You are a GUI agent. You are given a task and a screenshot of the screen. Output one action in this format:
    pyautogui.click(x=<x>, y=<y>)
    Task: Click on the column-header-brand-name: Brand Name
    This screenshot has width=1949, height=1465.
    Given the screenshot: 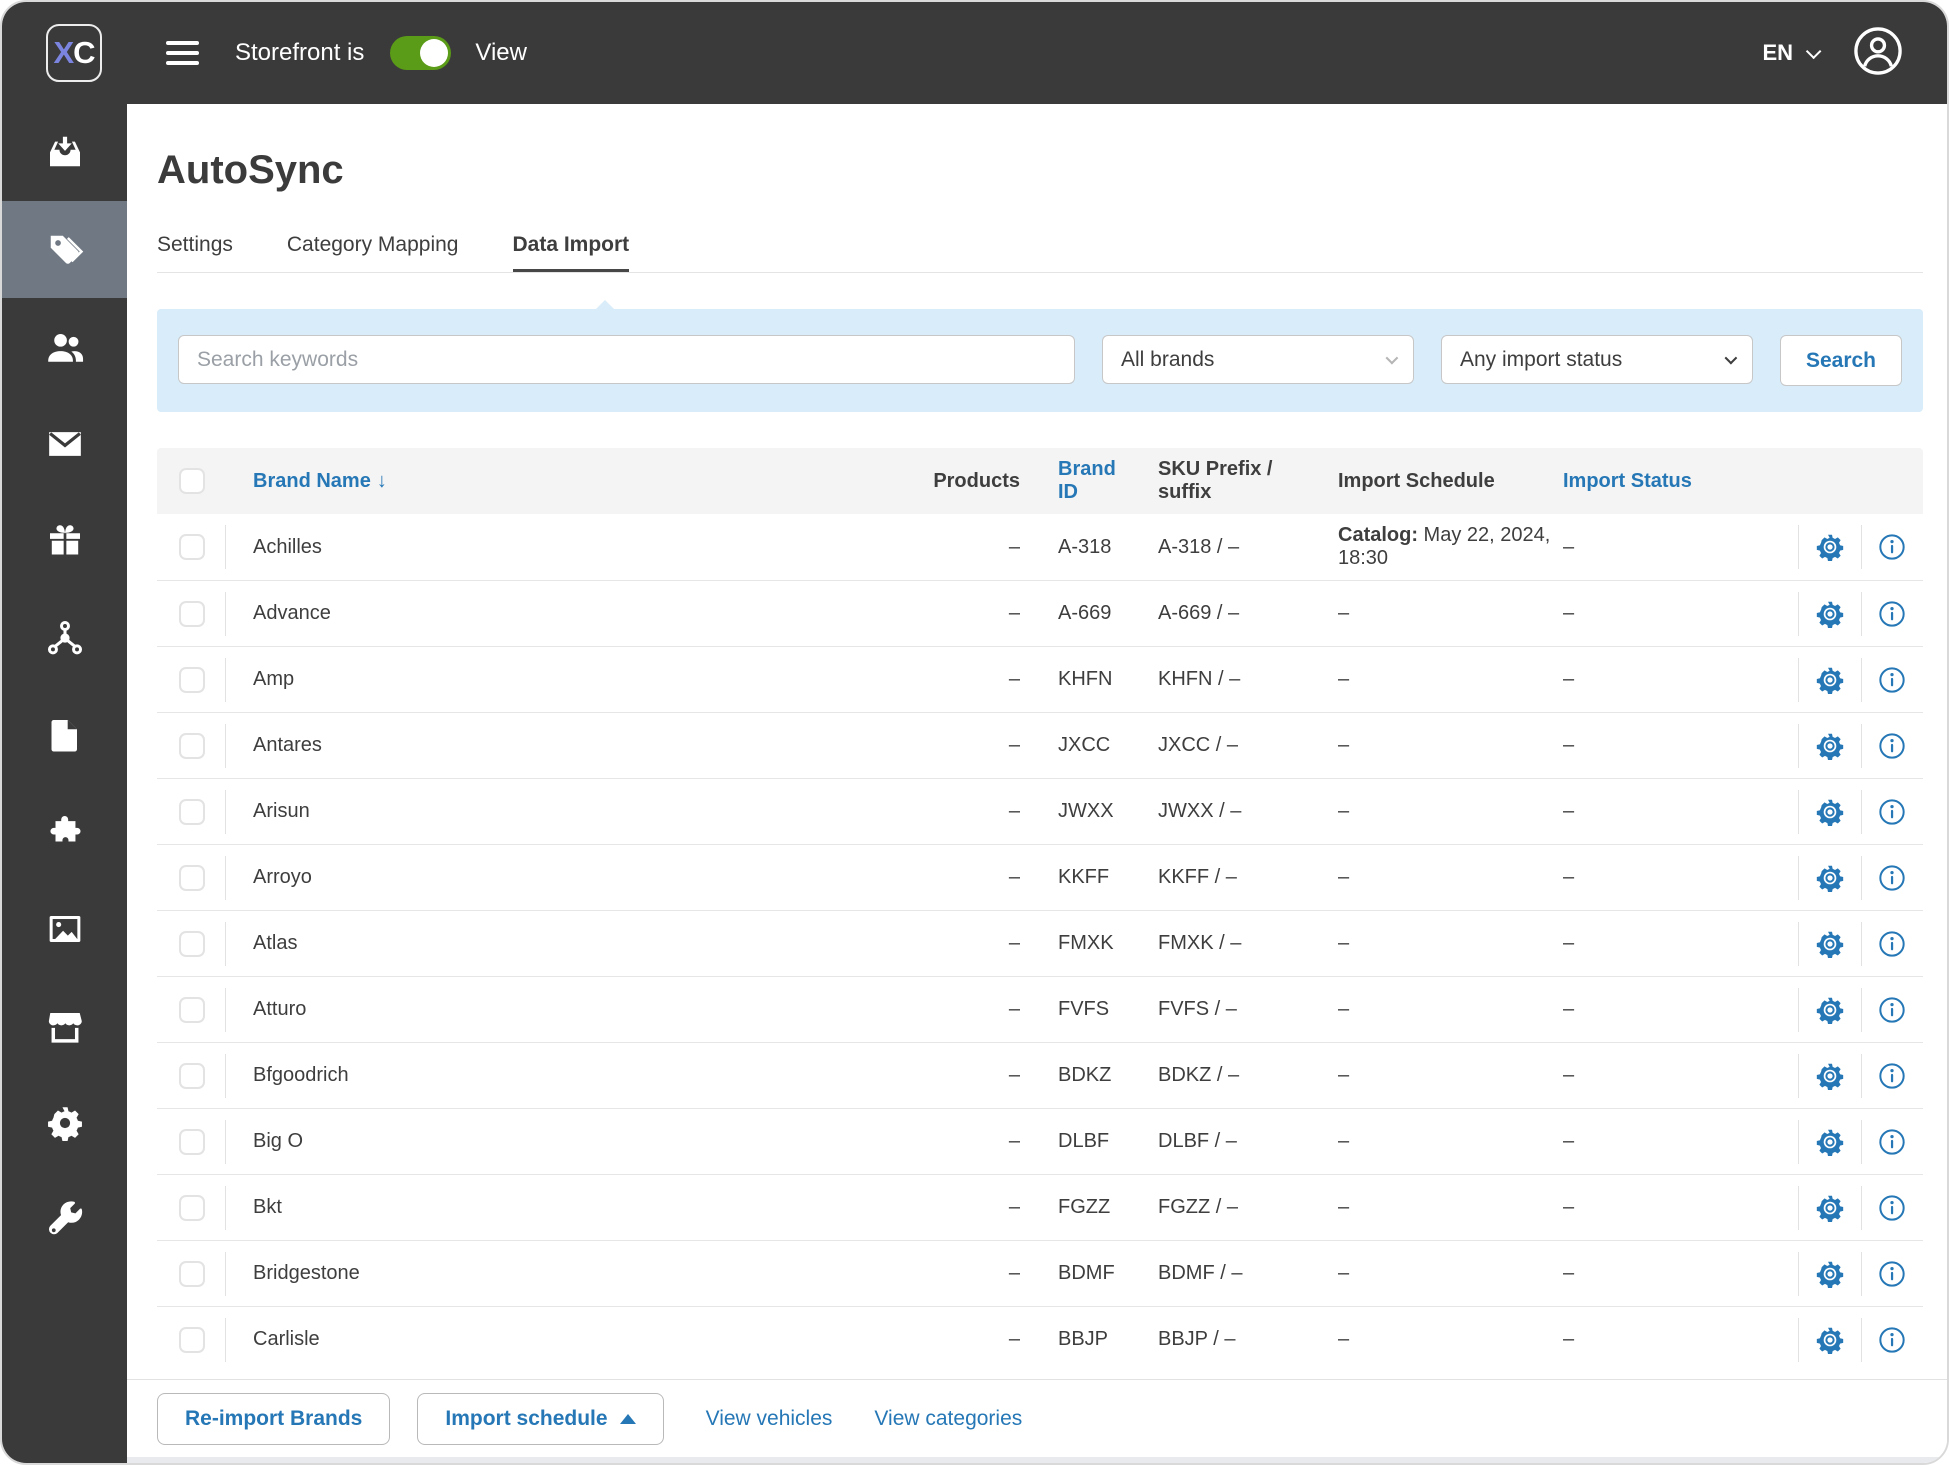 What is the action you would take?
    pyautogui.click(x=312, y=481)
    